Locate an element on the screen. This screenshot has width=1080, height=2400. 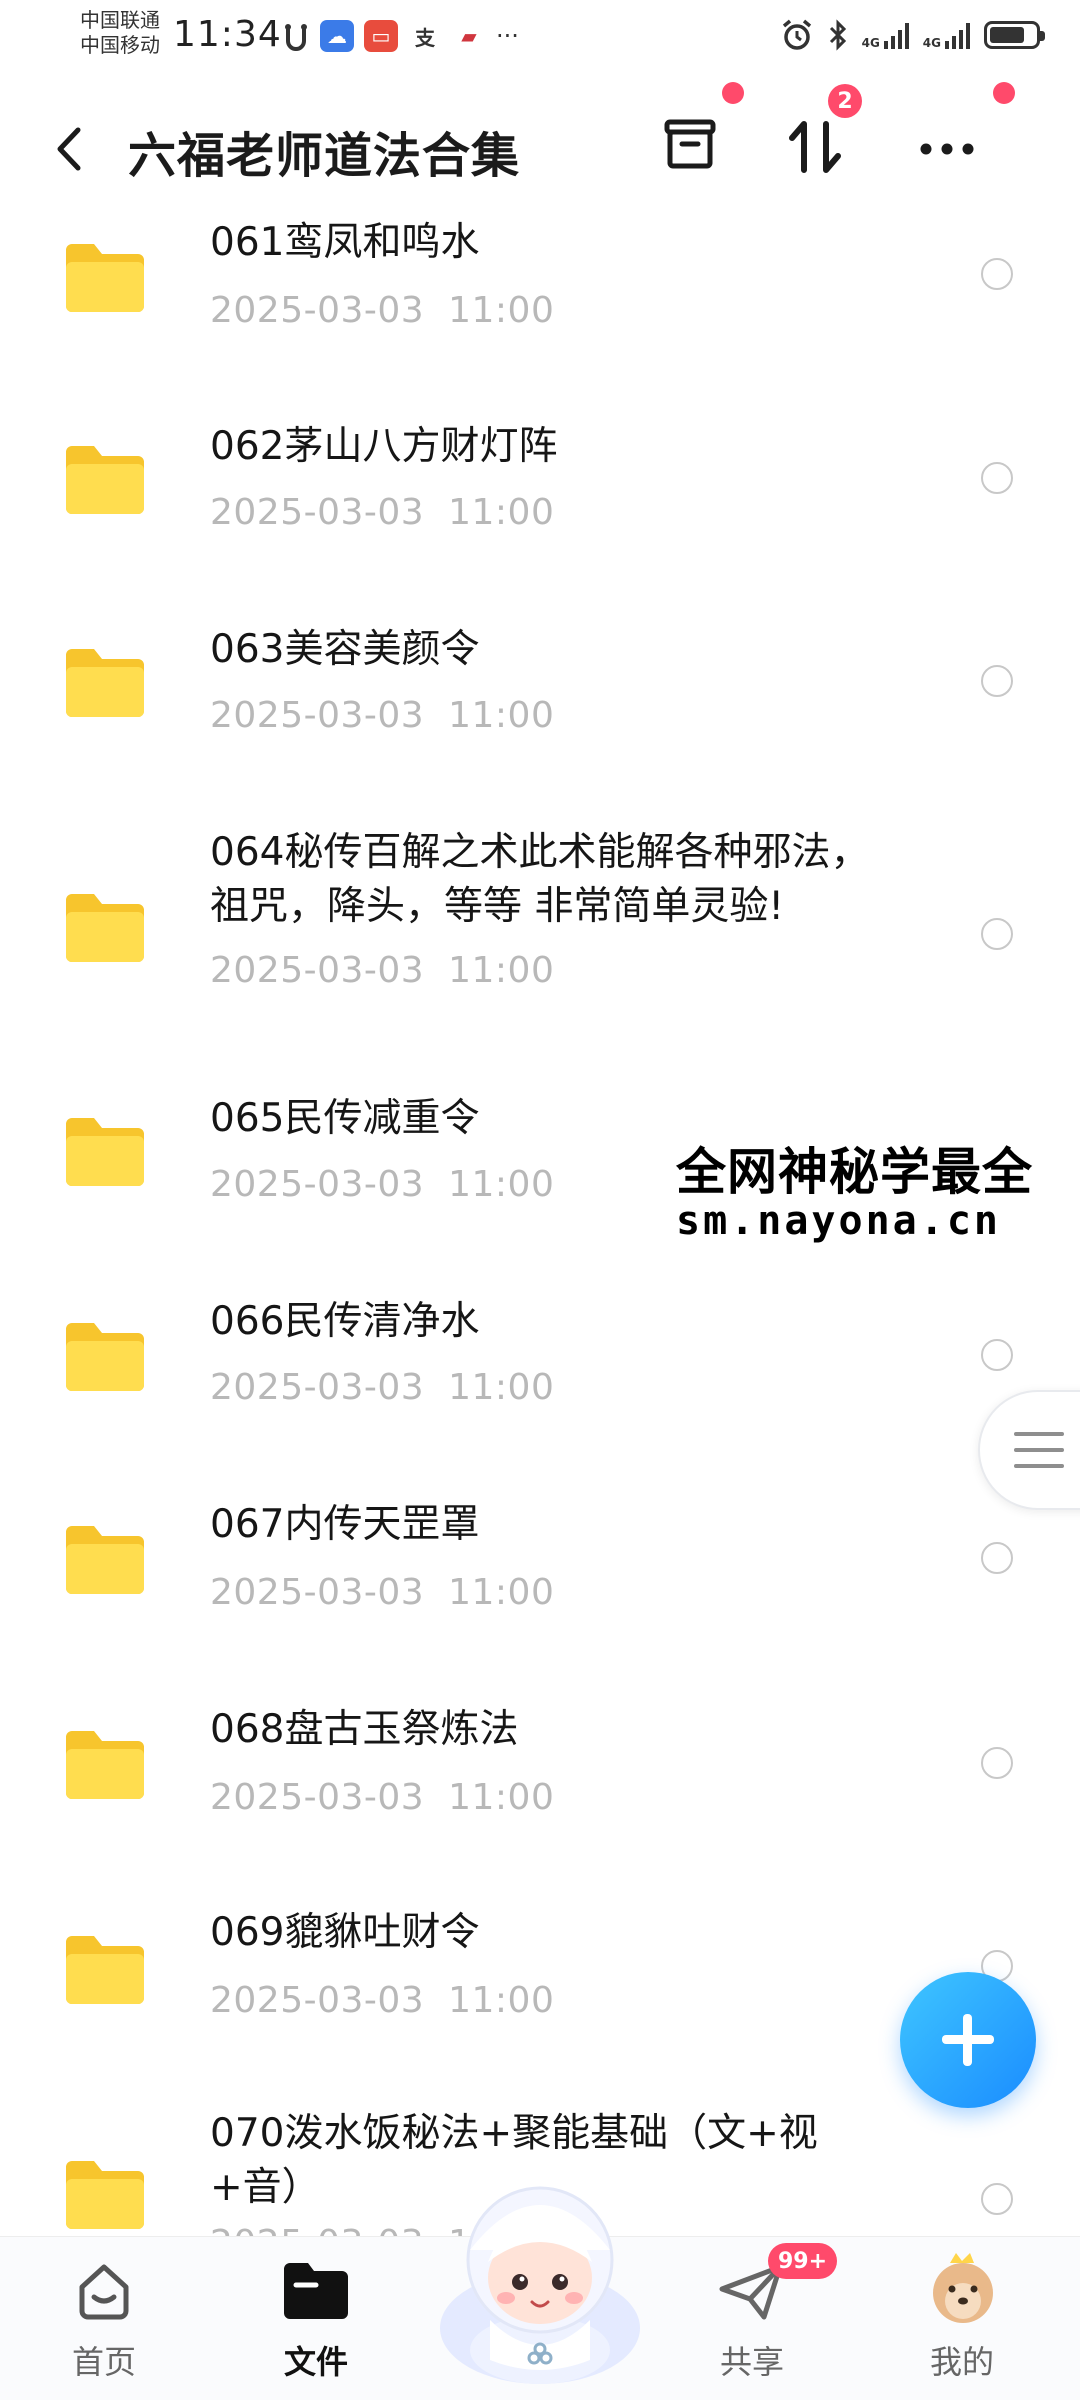
battery-icon is located at coordinates (1014, 35).